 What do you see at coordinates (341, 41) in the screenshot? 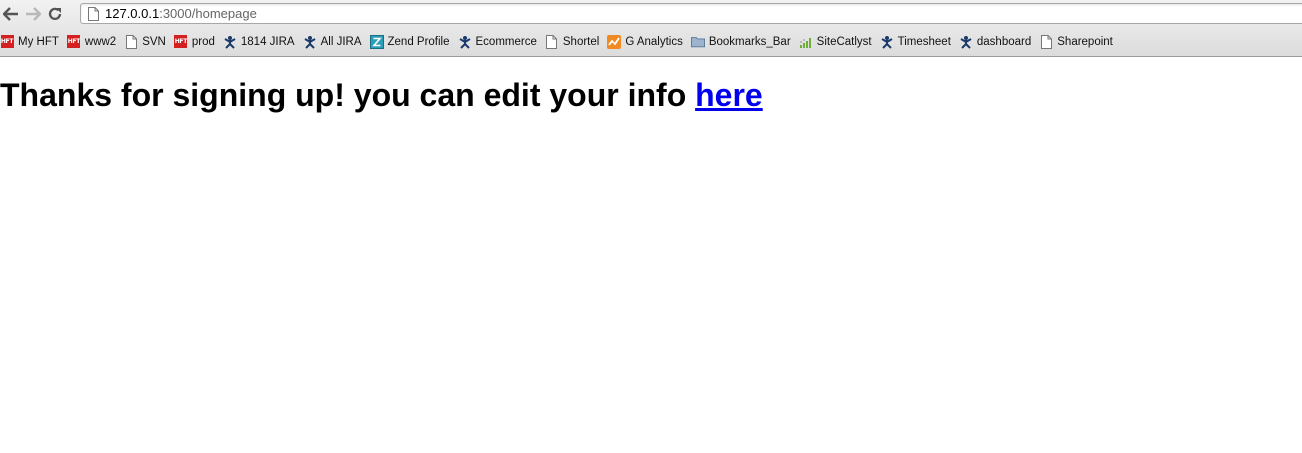
I see `bookmark-label: All JIRA` at bounding box center [341, 41].